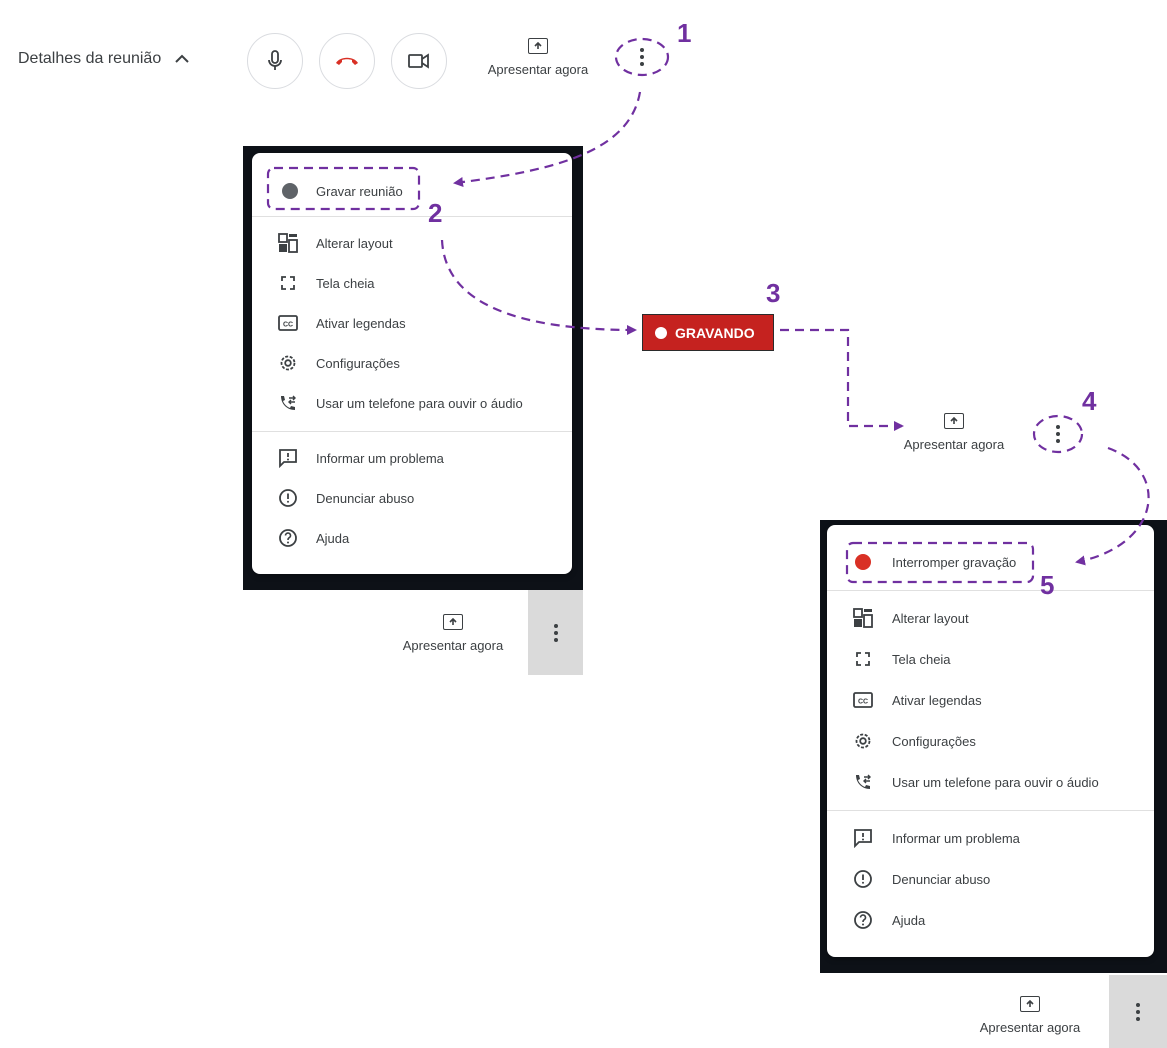  What do you see at coordinates (343, 188) in the screenshot?
I see `highlight-record-meeting` at bounding box center [343, 188].